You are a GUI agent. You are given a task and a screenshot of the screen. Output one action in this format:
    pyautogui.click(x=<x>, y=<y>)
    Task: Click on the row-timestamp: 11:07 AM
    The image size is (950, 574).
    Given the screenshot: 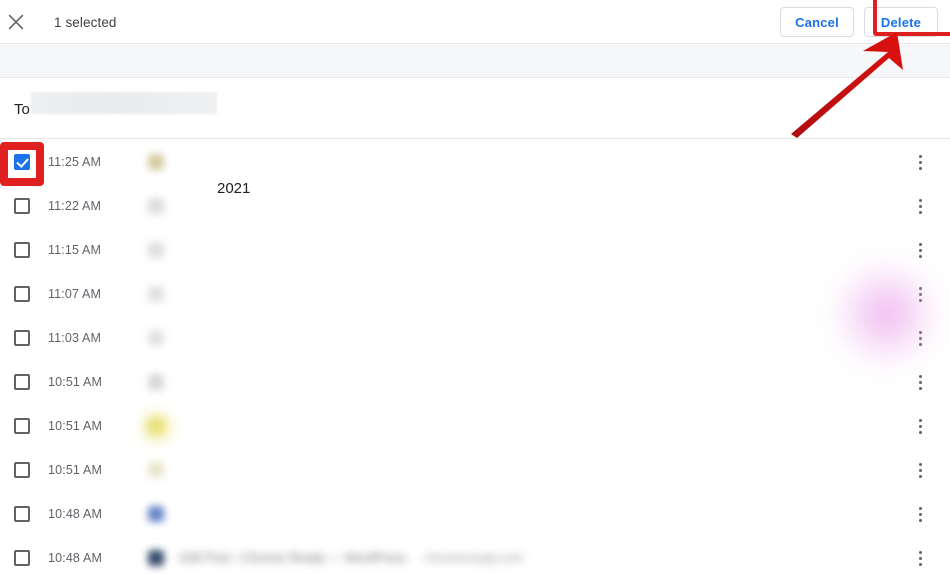 What is the action you would take?
    pyautogui.click(x=75, y=294)
    